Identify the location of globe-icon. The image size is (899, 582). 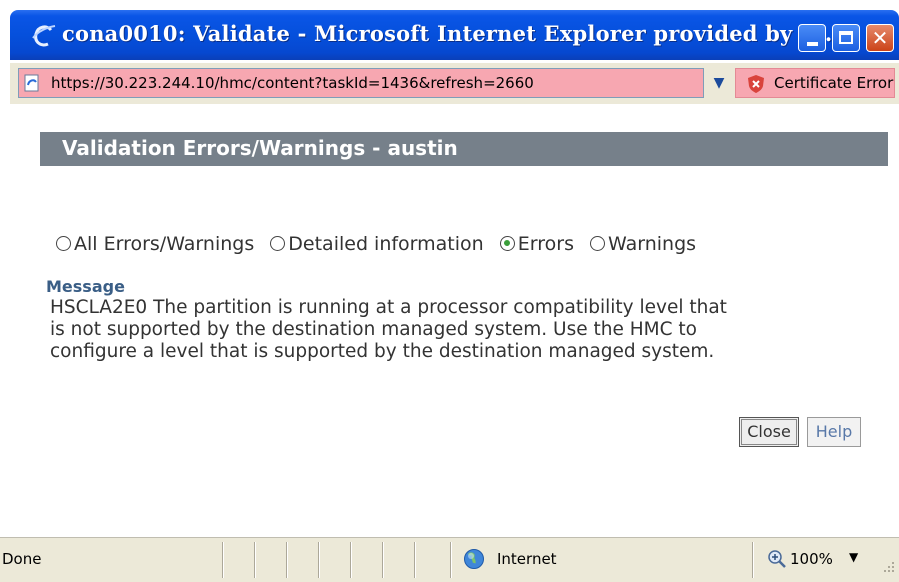
(474, 559).